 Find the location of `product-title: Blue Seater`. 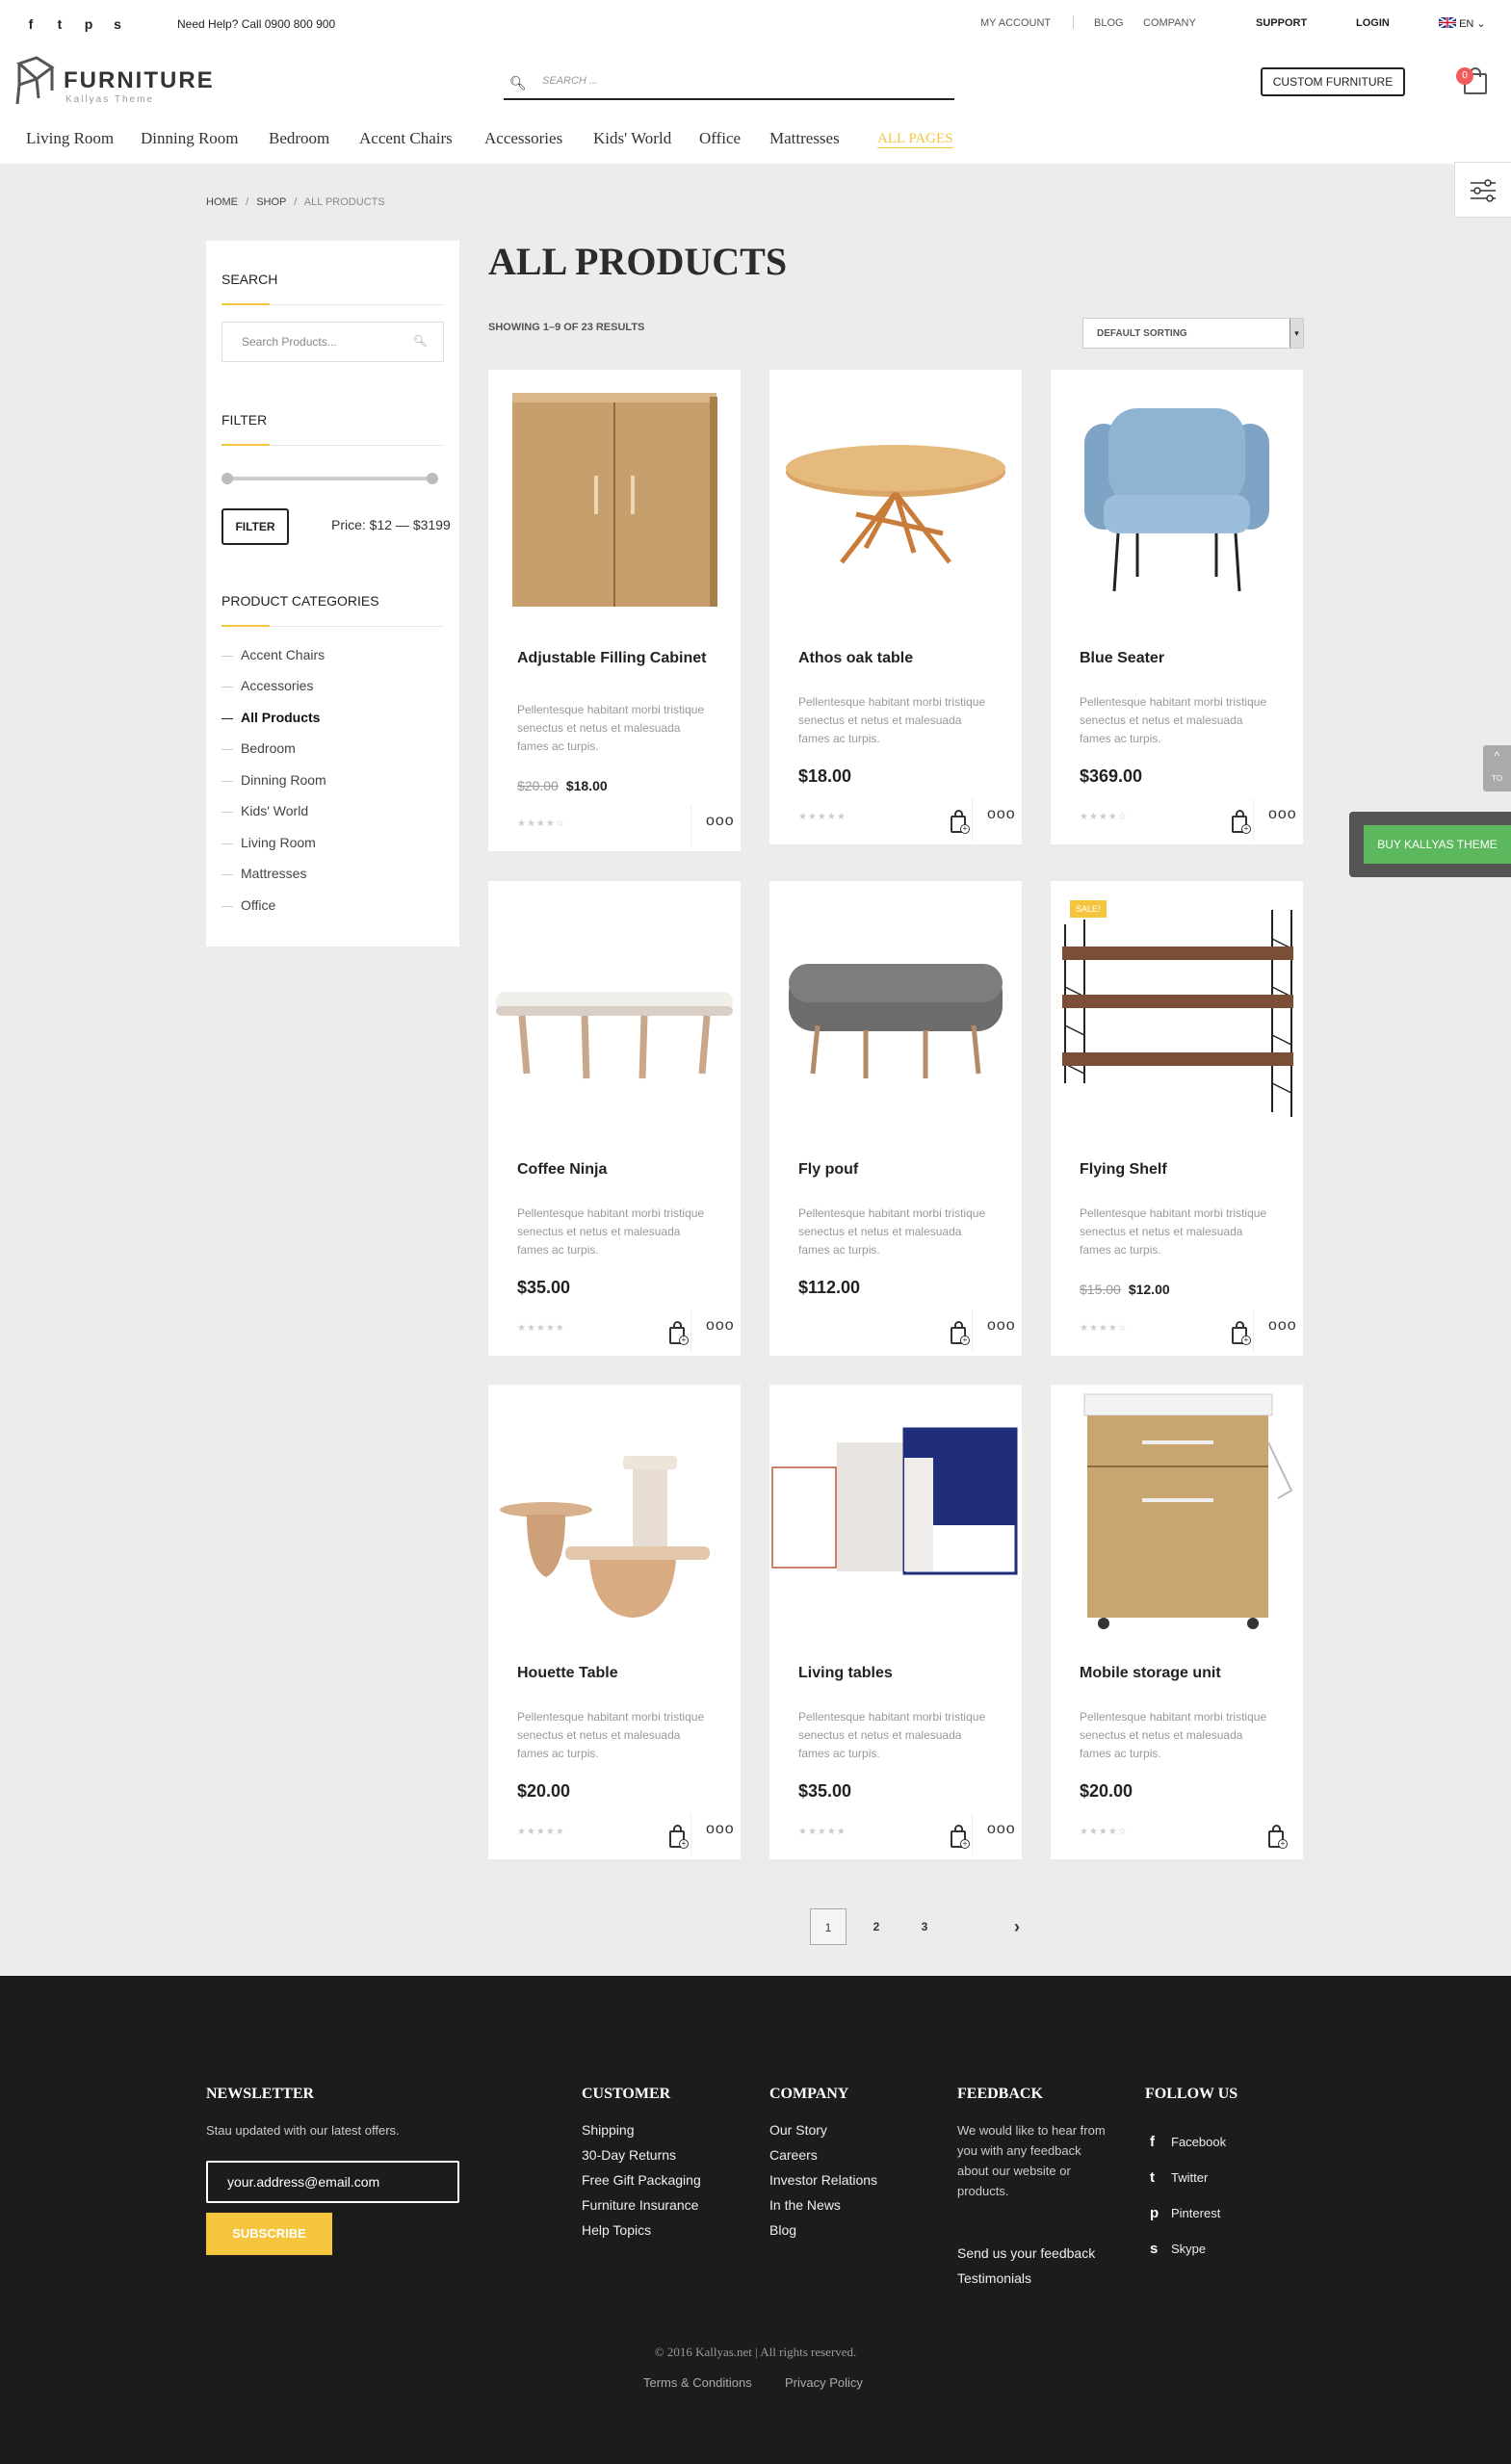

product-title: Blue Seater is located at coordinates (1181, 658).